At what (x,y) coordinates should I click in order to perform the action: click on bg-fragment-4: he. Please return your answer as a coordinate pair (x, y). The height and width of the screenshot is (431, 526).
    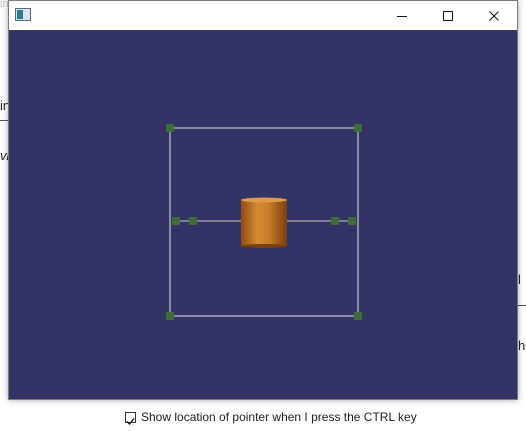
    Looking at the image, I should click on (522, 345).